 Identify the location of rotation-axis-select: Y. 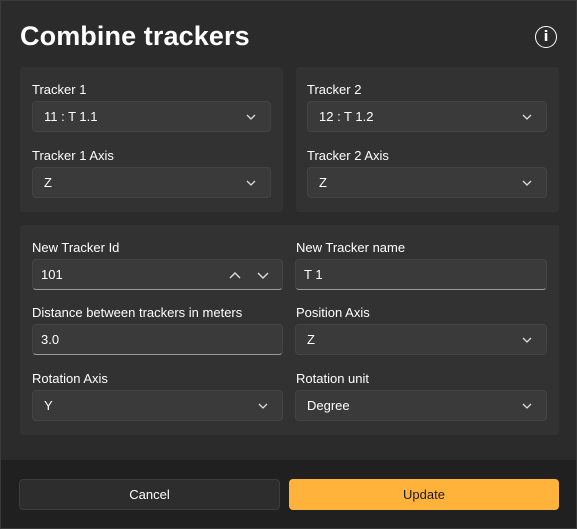
(157, 405).